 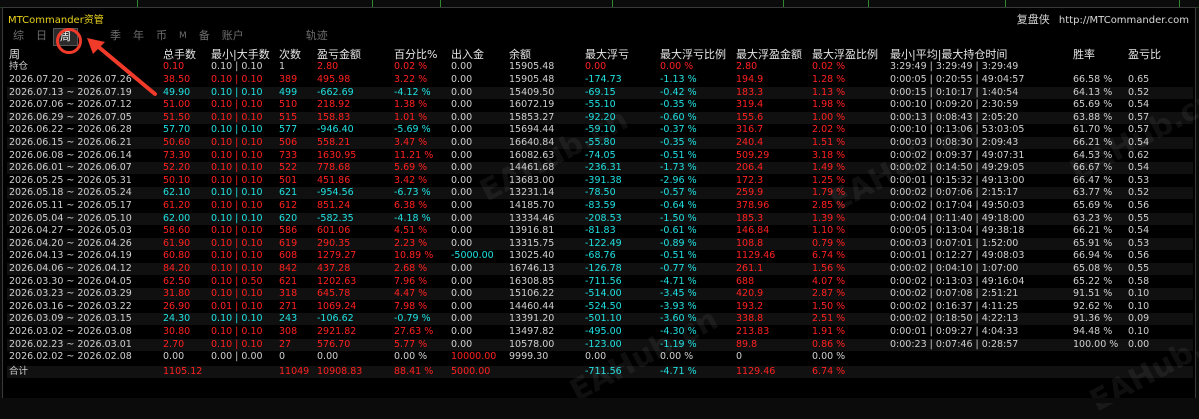 I want to click on cell-holding-time: 0:00:02 | 0:16:37 | 4:11:25, so click(x=954, y=306).